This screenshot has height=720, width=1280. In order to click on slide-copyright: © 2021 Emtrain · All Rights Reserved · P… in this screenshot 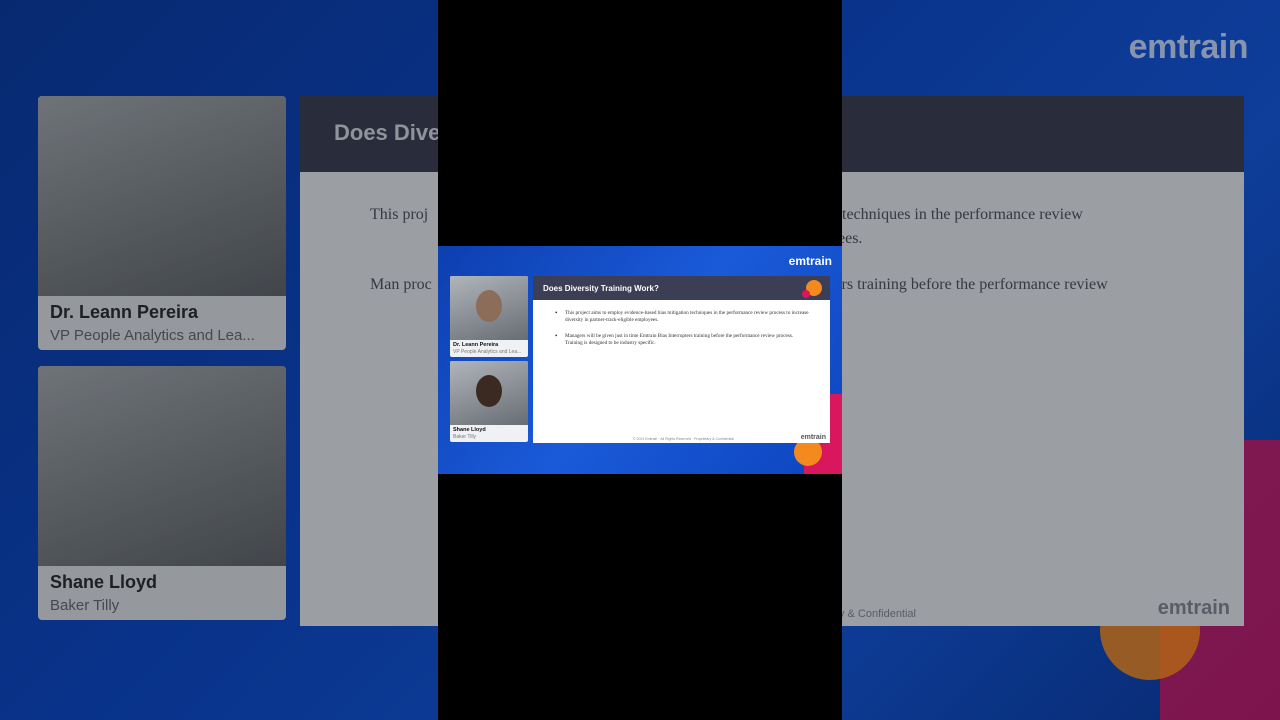, I will do `click(684, 439)`.